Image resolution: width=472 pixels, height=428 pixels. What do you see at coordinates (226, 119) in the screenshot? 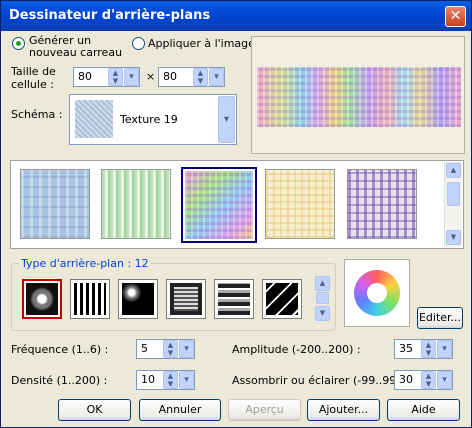
I see `schema-dropdown-button: ▾` at bounding box center [226, 119].